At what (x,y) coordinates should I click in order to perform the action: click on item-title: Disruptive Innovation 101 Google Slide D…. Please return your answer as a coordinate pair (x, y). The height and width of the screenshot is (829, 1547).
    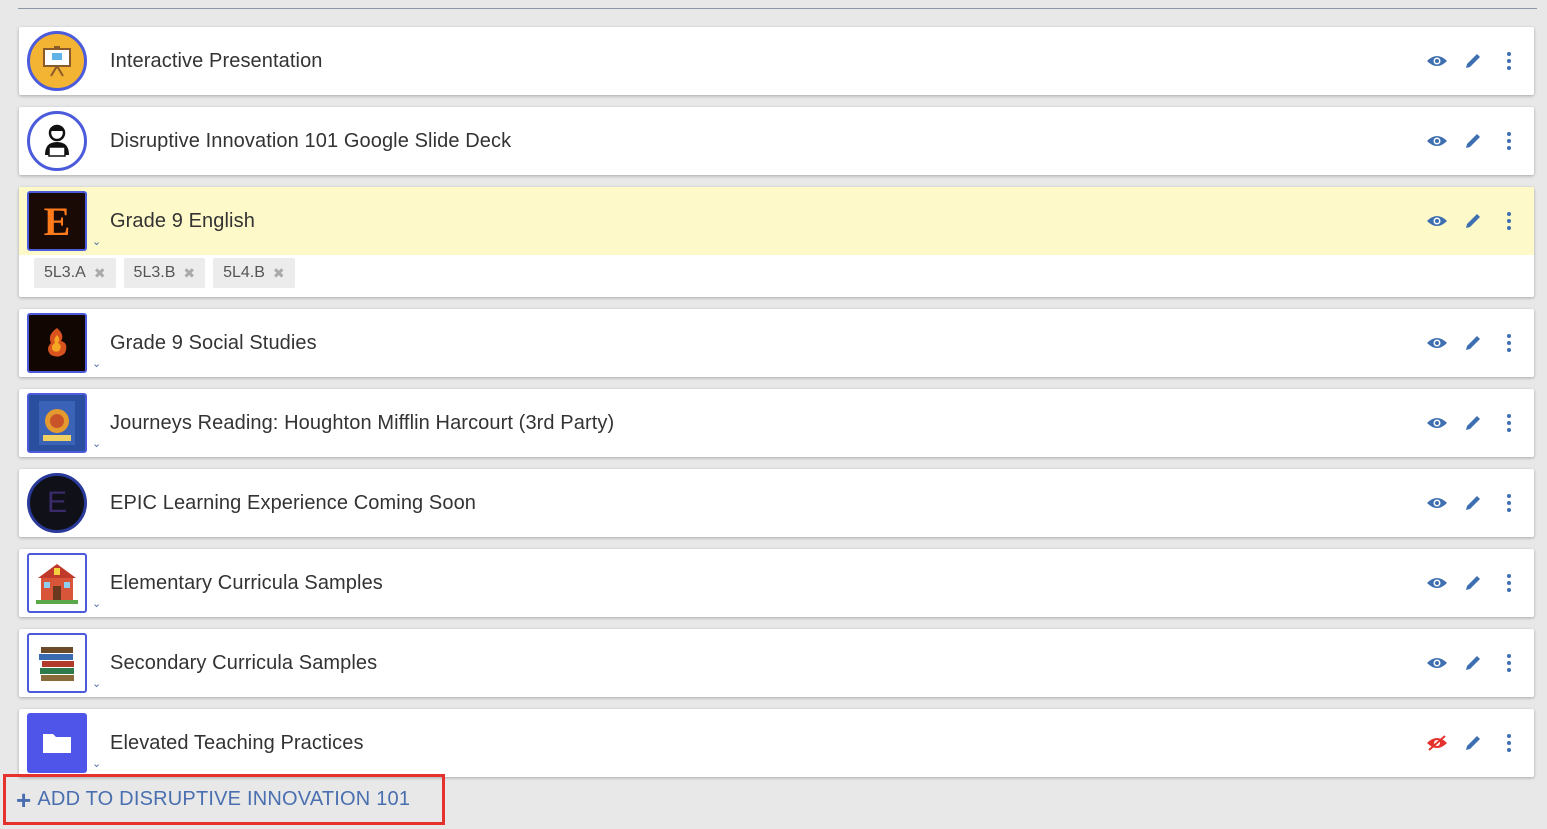
    Looking at the image, I should click on (310, 141).